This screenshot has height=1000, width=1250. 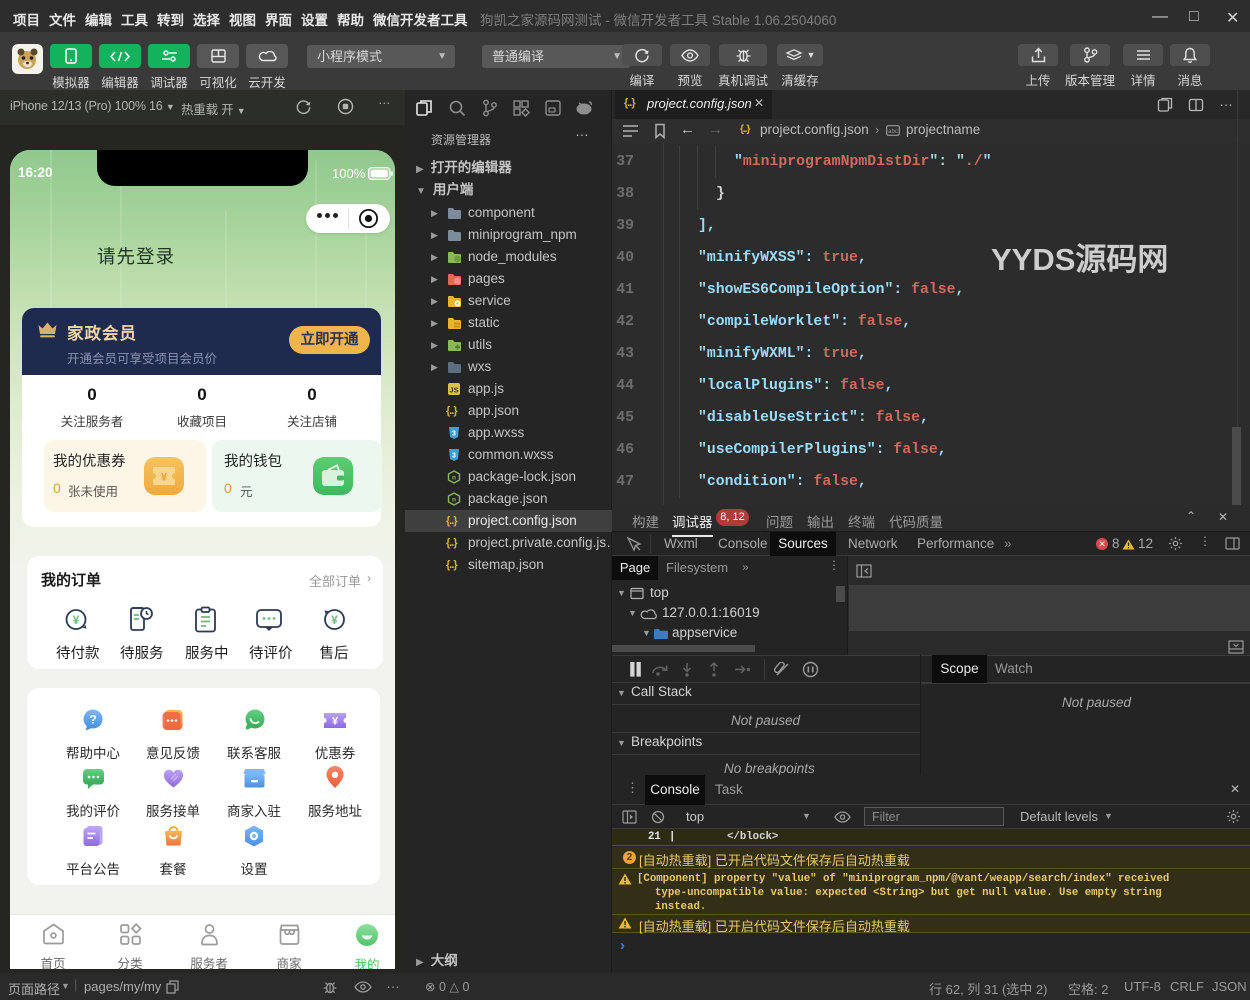 What do you see at coordinates (893, 132) in the screenshot?
I see `svg-text: abc` at bounding box center [893, 132].